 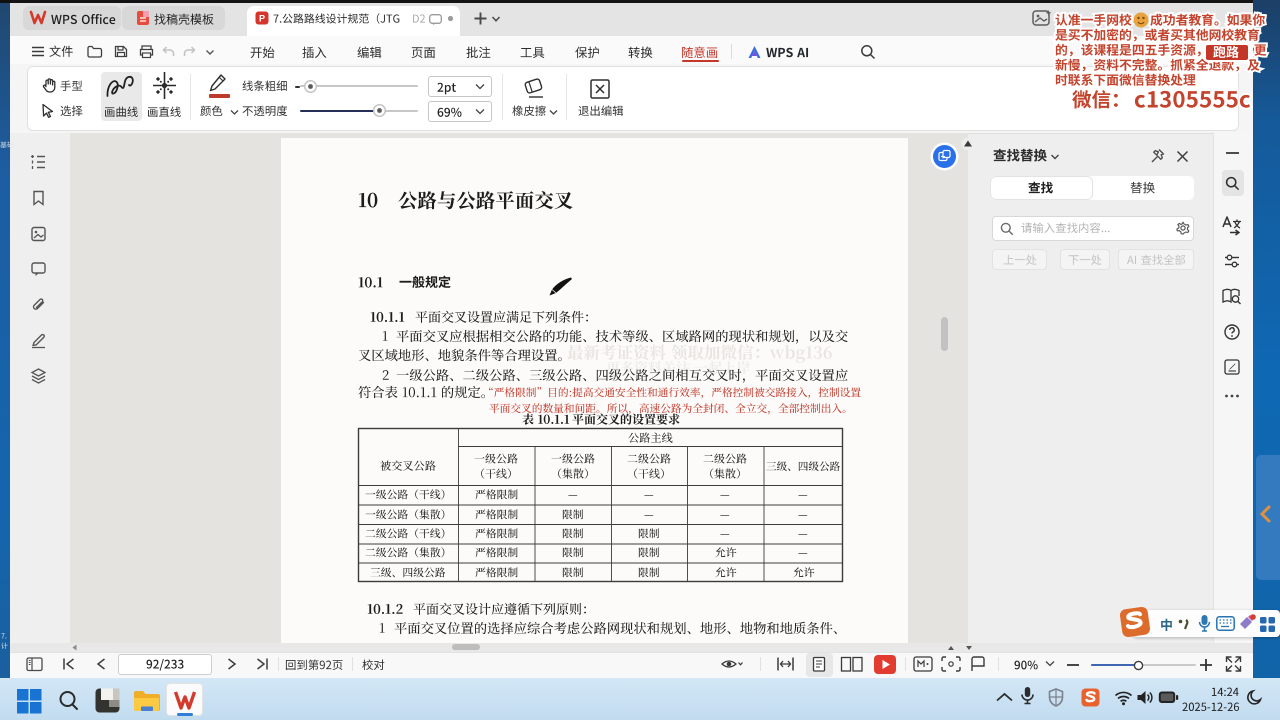 What do you see at coordinates (262, 19) in the screenshot?
I see `svg-text: P` at bounding box center [262, 19].